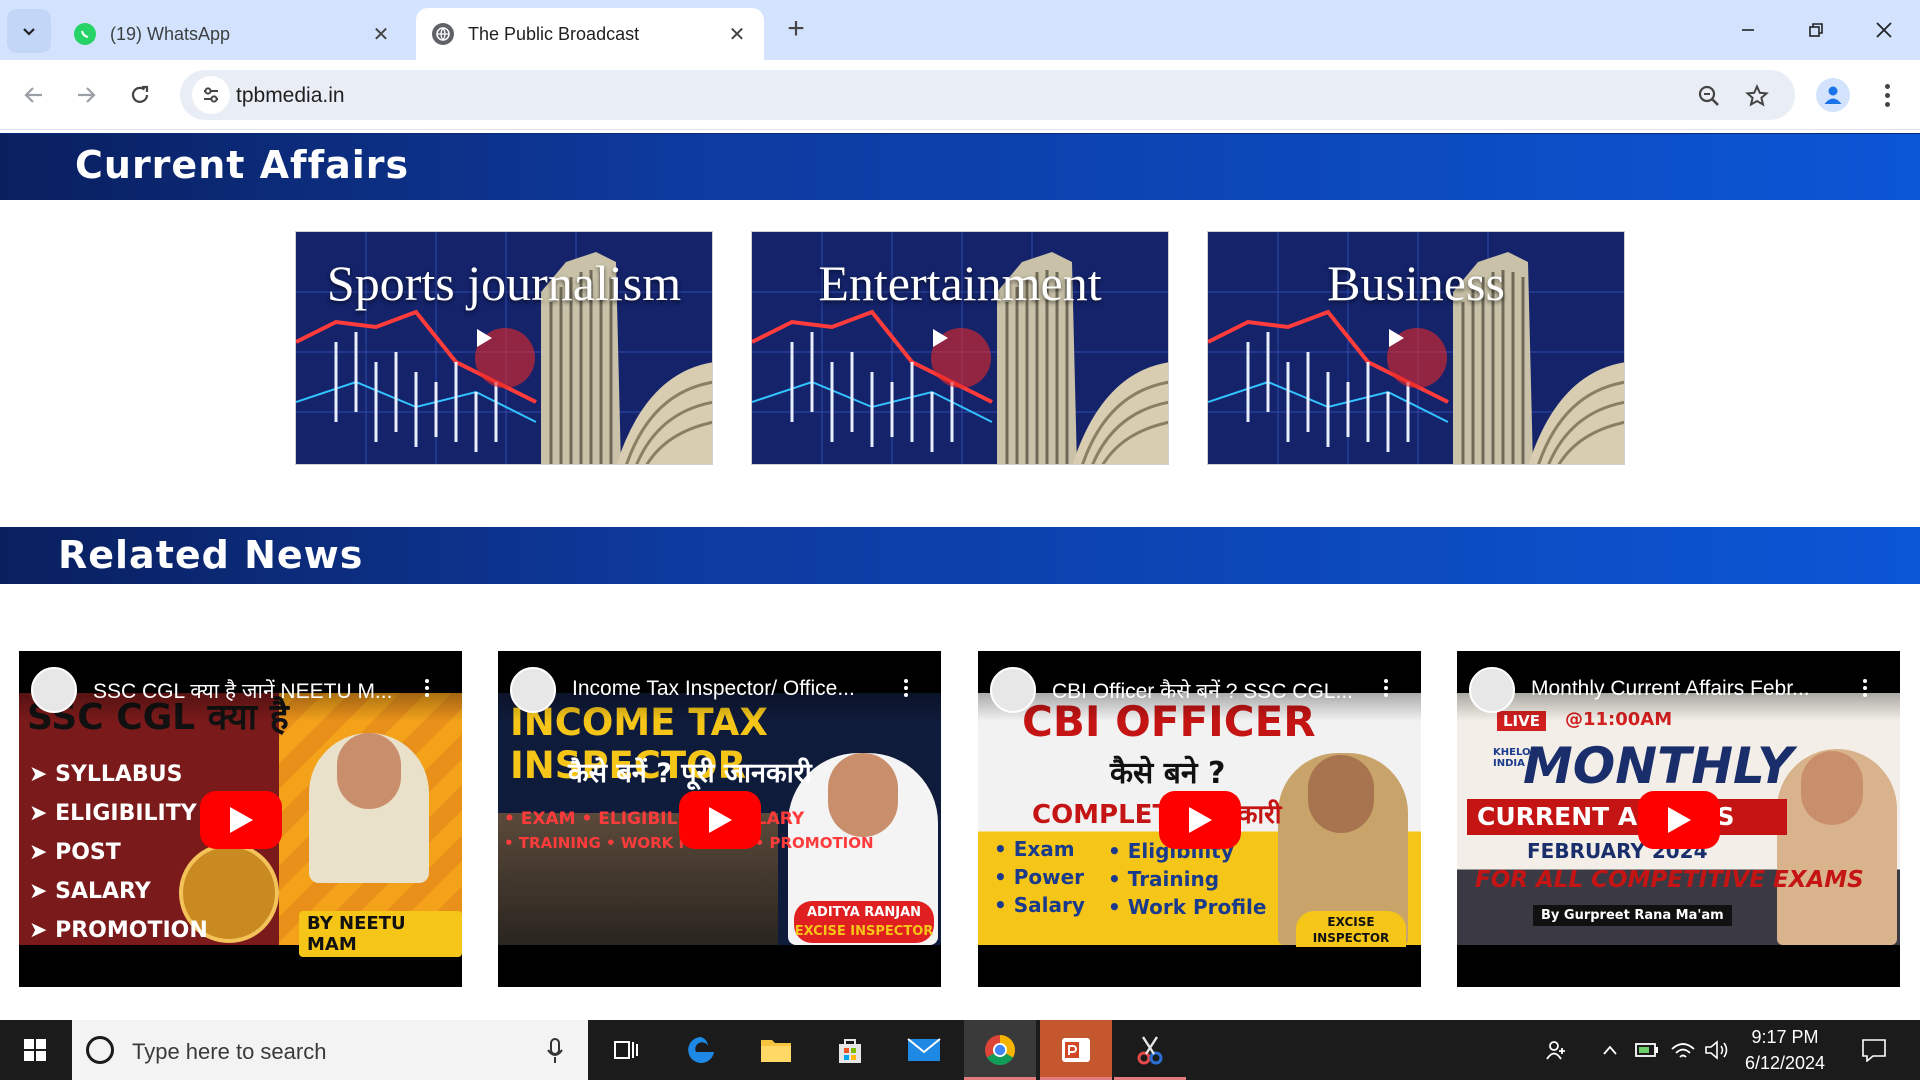 The image size is (1920, 1080). Describe the element at coordinates (796, 30) in the screenshot. I see `new-tab-button: +` at that location.